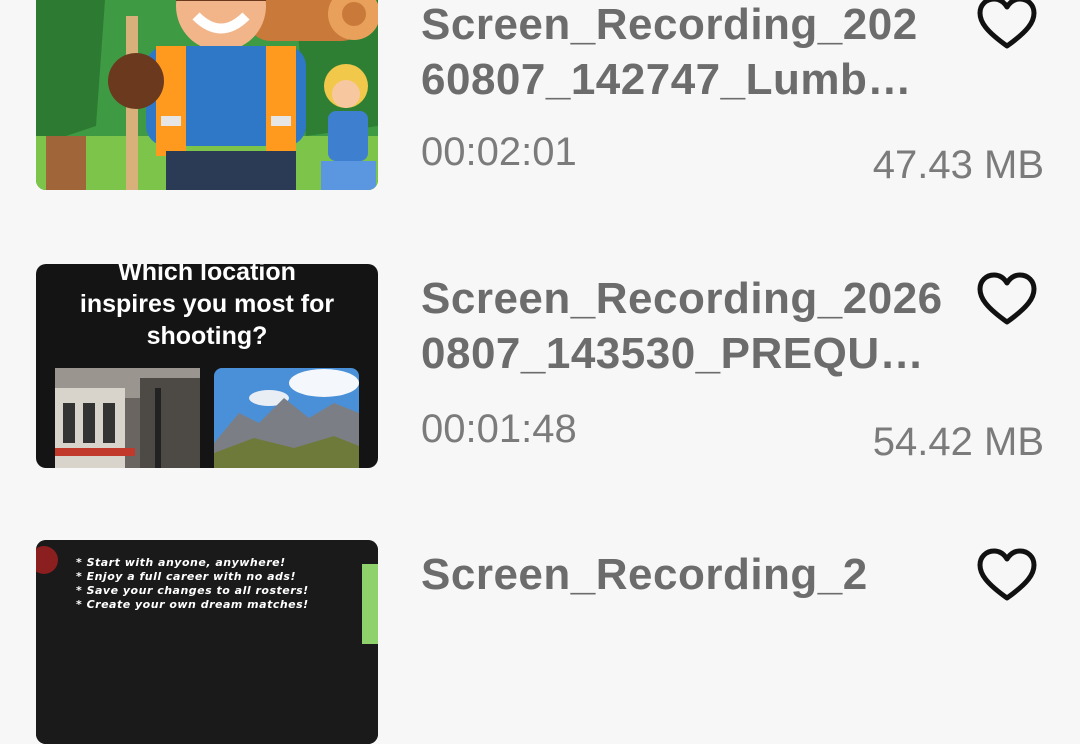  I want to click on video-title-line: Screen_Recording_2, so click(644, 574).